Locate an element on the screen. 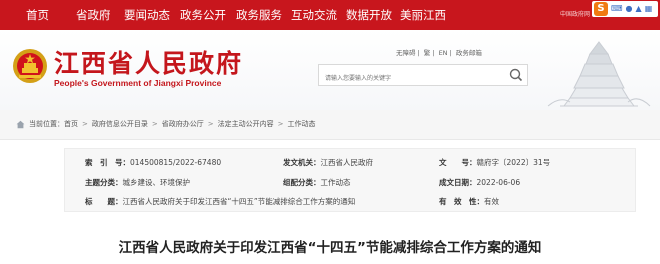  nav-item-province-gov: 省政府 is located at coordinates (93, 15).